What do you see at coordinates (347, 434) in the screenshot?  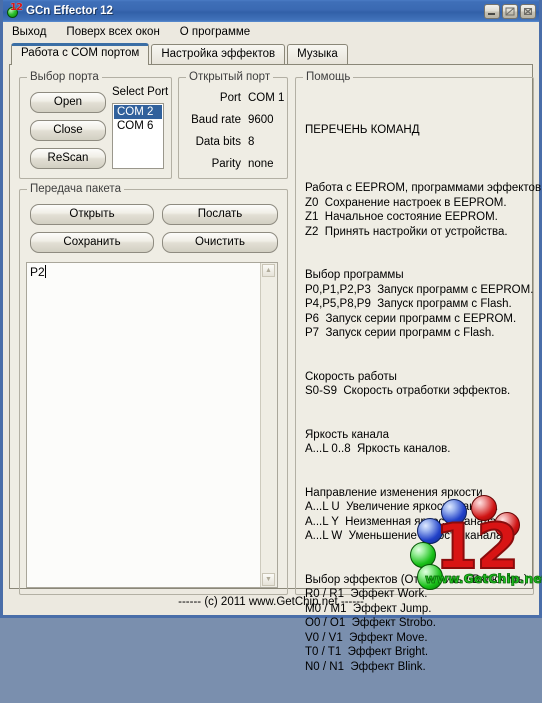 I see `help-line: Яркость канала` at bounding box center [347, 434].